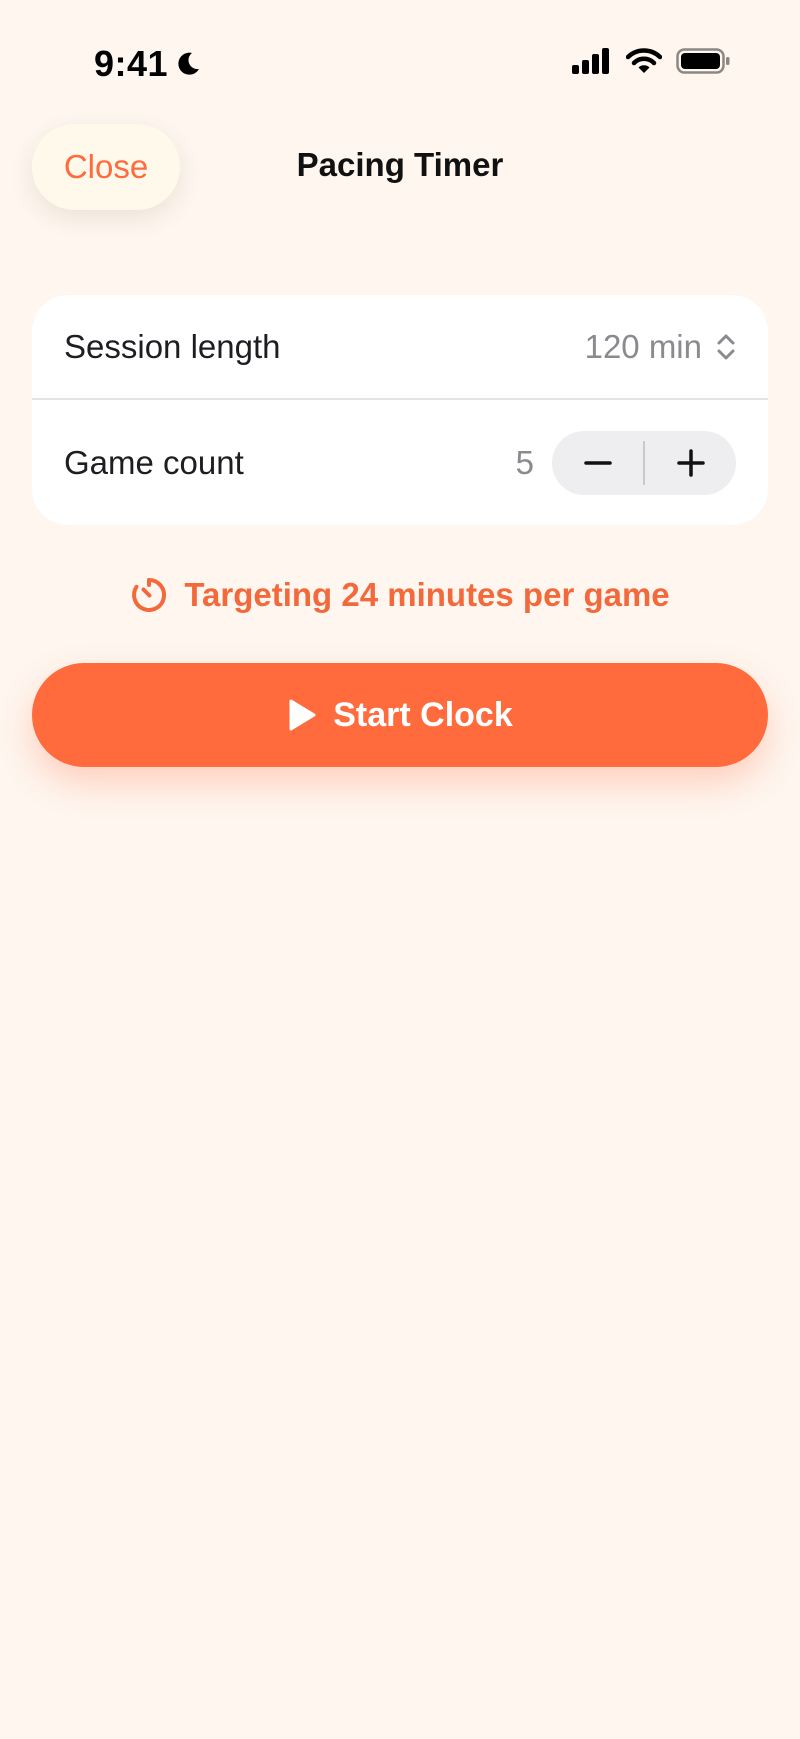  Describe the element at coordinates (703, 61) in the screenshot. I see `battery-icon` at that location.